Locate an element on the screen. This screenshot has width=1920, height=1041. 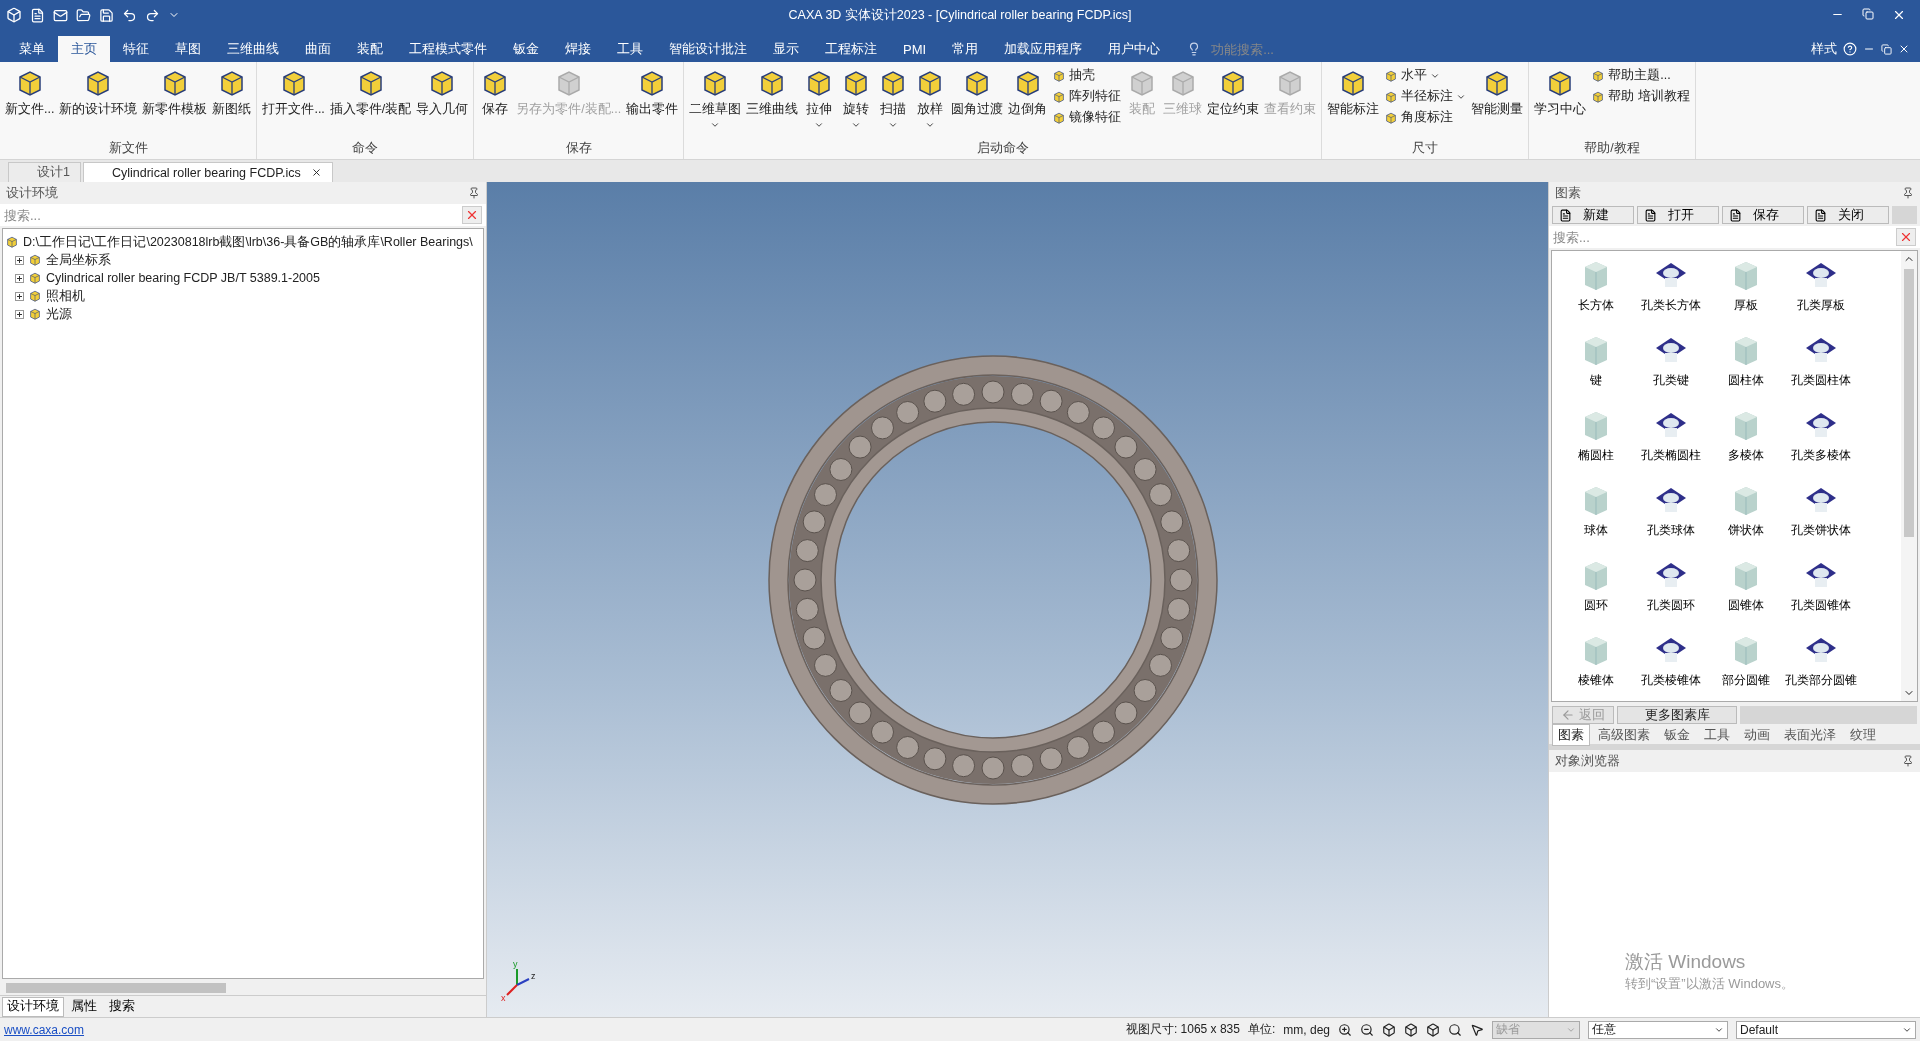
panel-tab: 属性 is located at coordinates (84, 1006).